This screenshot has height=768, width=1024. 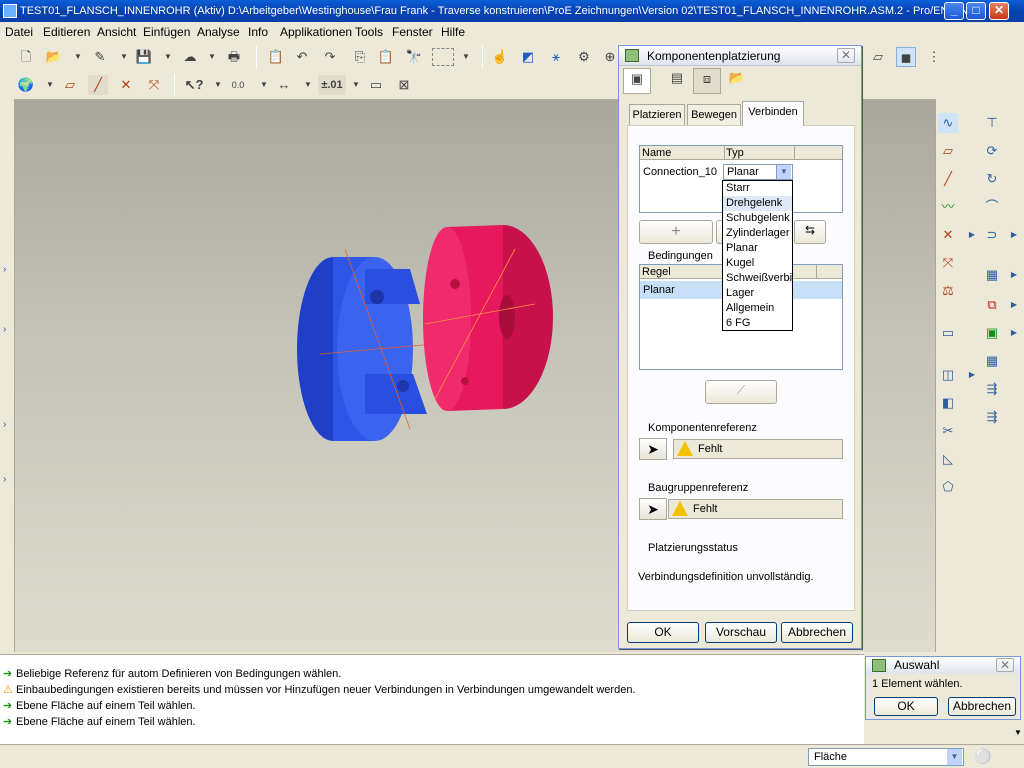 I want to click on cancel-button: Abbrechen, so click(x=817, y=632).